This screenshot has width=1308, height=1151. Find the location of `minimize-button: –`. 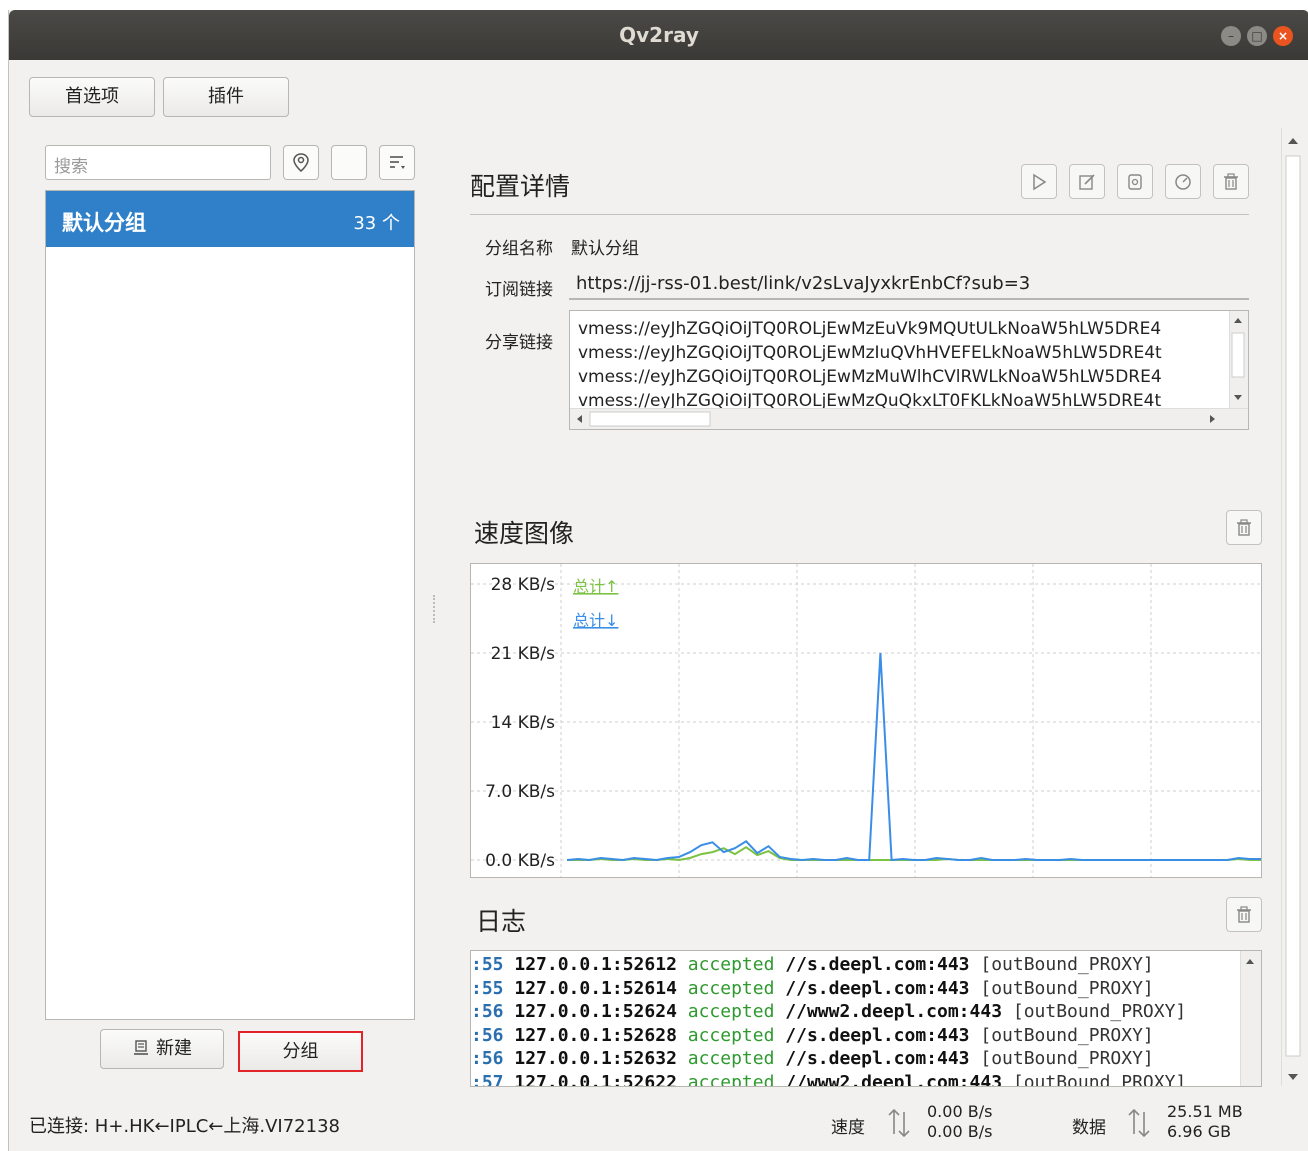

minimize-button: – is located at coordinates (1231, 36).